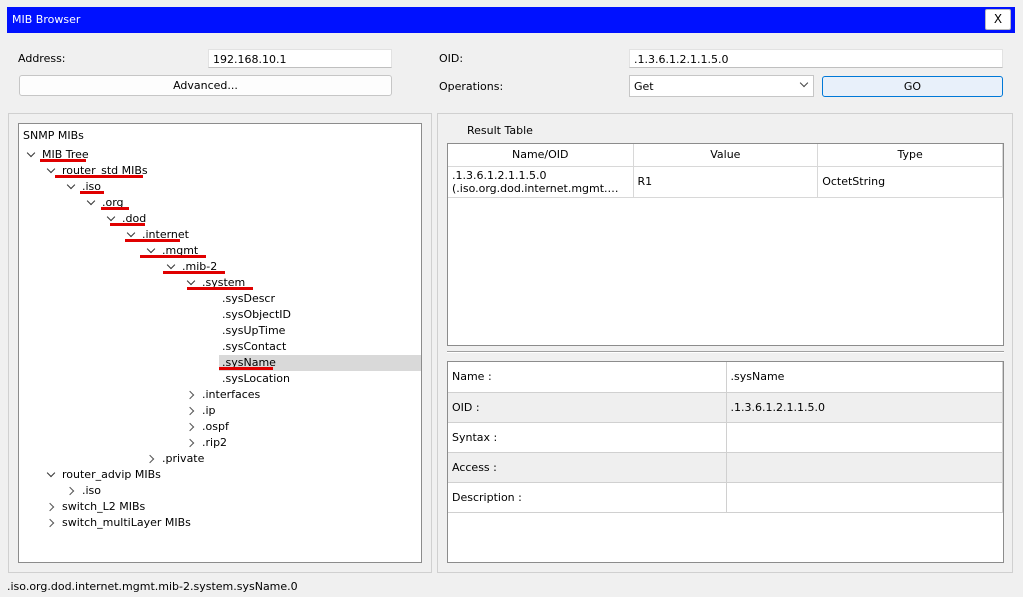 Image resolution: width=1023 pixels, height=597 pixels. I want to click on chevron-down-icon, so click(804, 83).